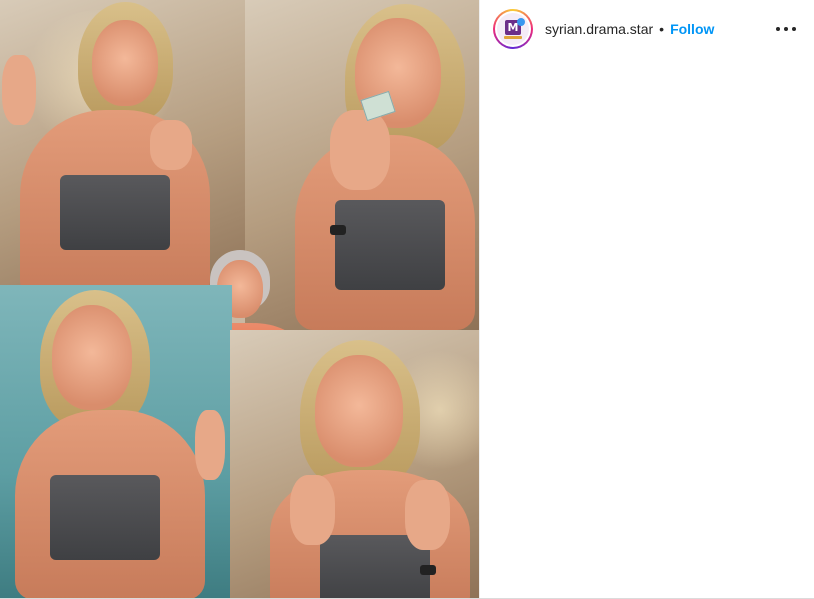 The height and width of the screenshot is (599, 814). I want to click on more-options-icon, so click(786, 29).